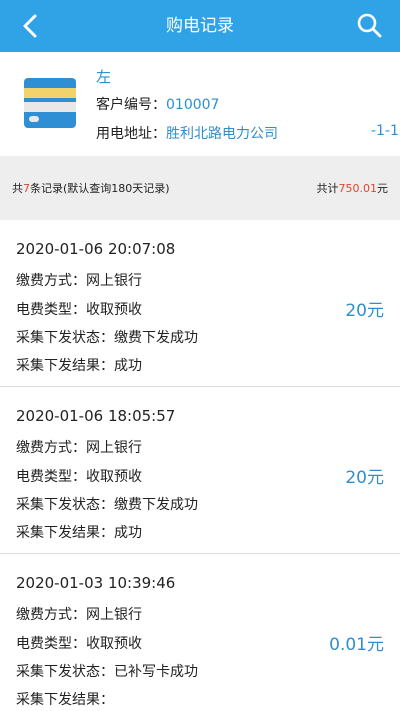  I want to click on bank-card-icon, so click(50, 103).